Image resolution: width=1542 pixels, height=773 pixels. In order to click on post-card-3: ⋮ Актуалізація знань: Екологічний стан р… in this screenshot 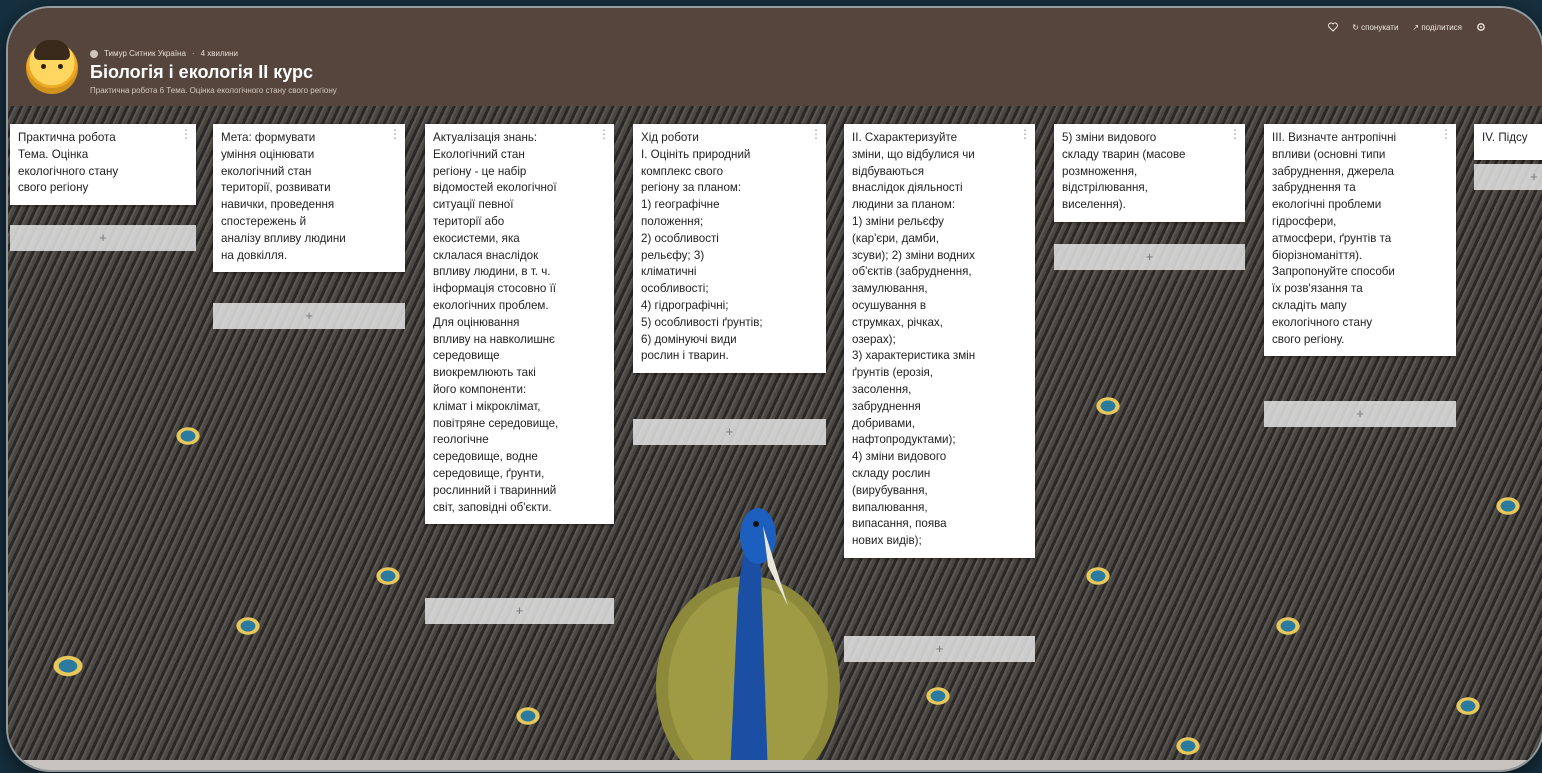, I will do `click(519, 324)`.